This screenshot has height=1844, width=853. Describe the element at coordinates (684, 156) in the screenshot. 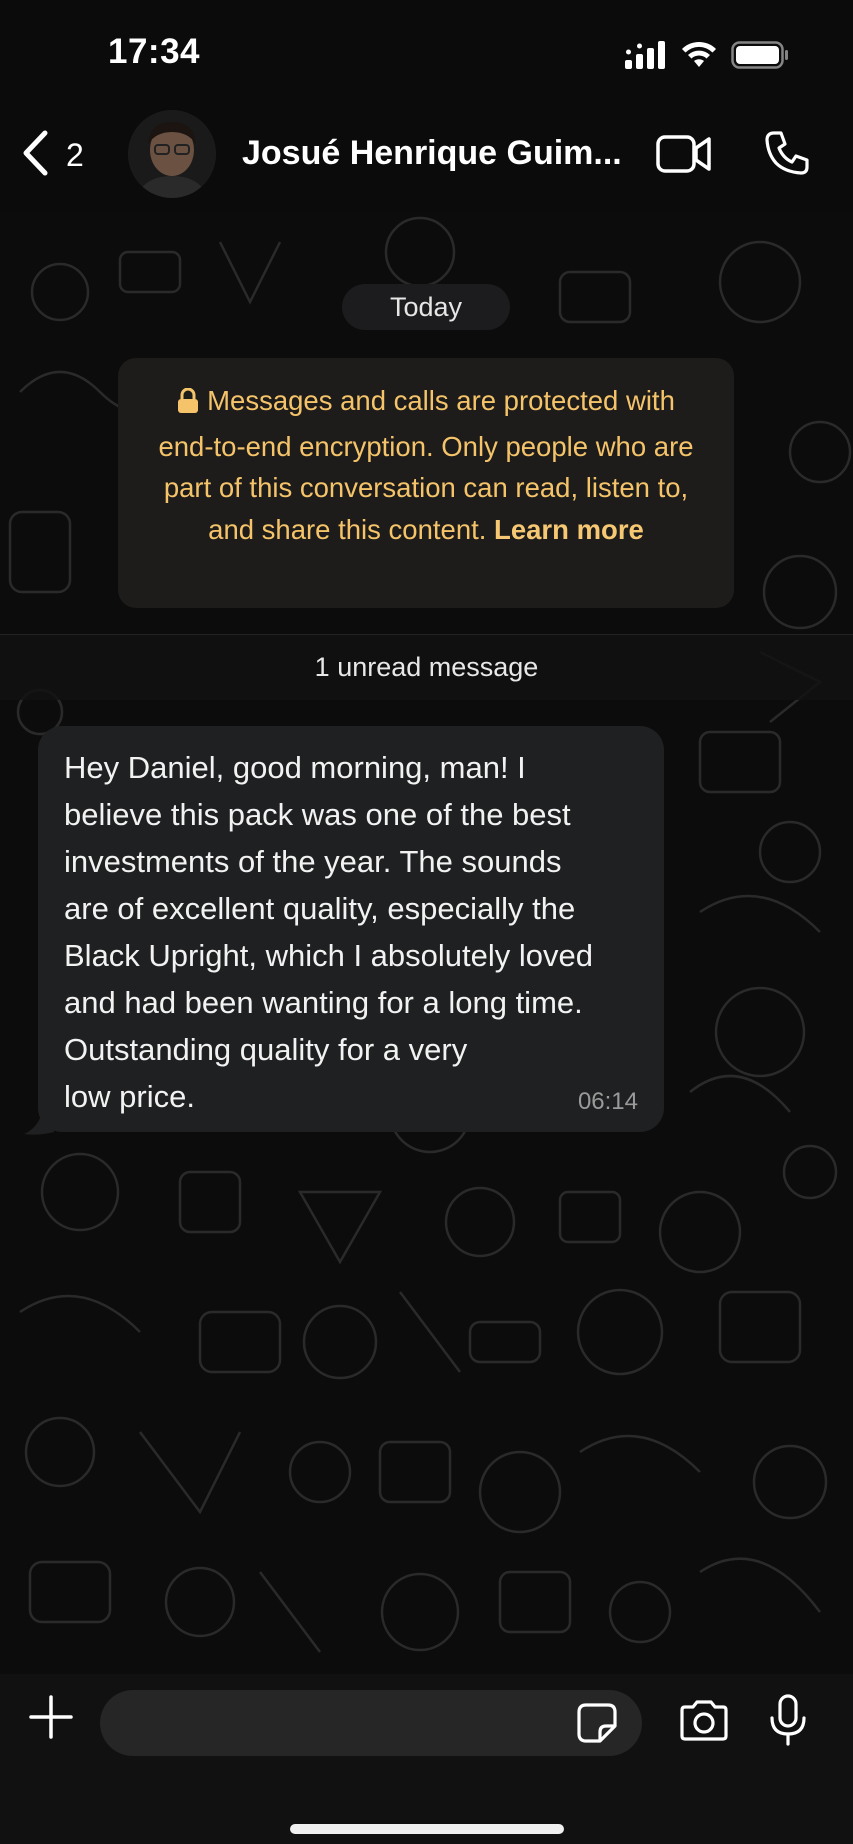

I see `video-camera-icon` at that location.